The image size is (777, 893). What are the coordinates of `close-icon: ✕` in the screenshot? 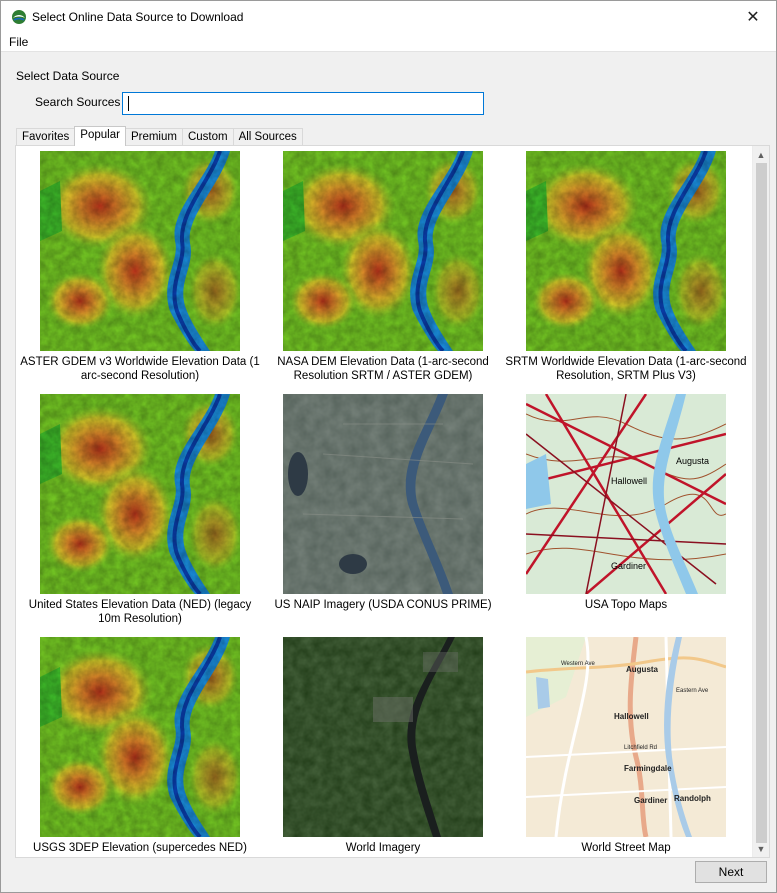 It's located at (753, 17).